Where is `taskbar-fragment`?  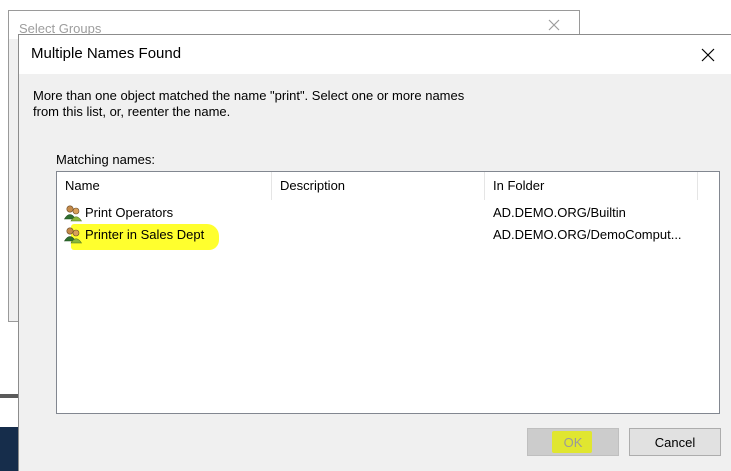
taskbar-fragment is located at coordinates (9, 449).